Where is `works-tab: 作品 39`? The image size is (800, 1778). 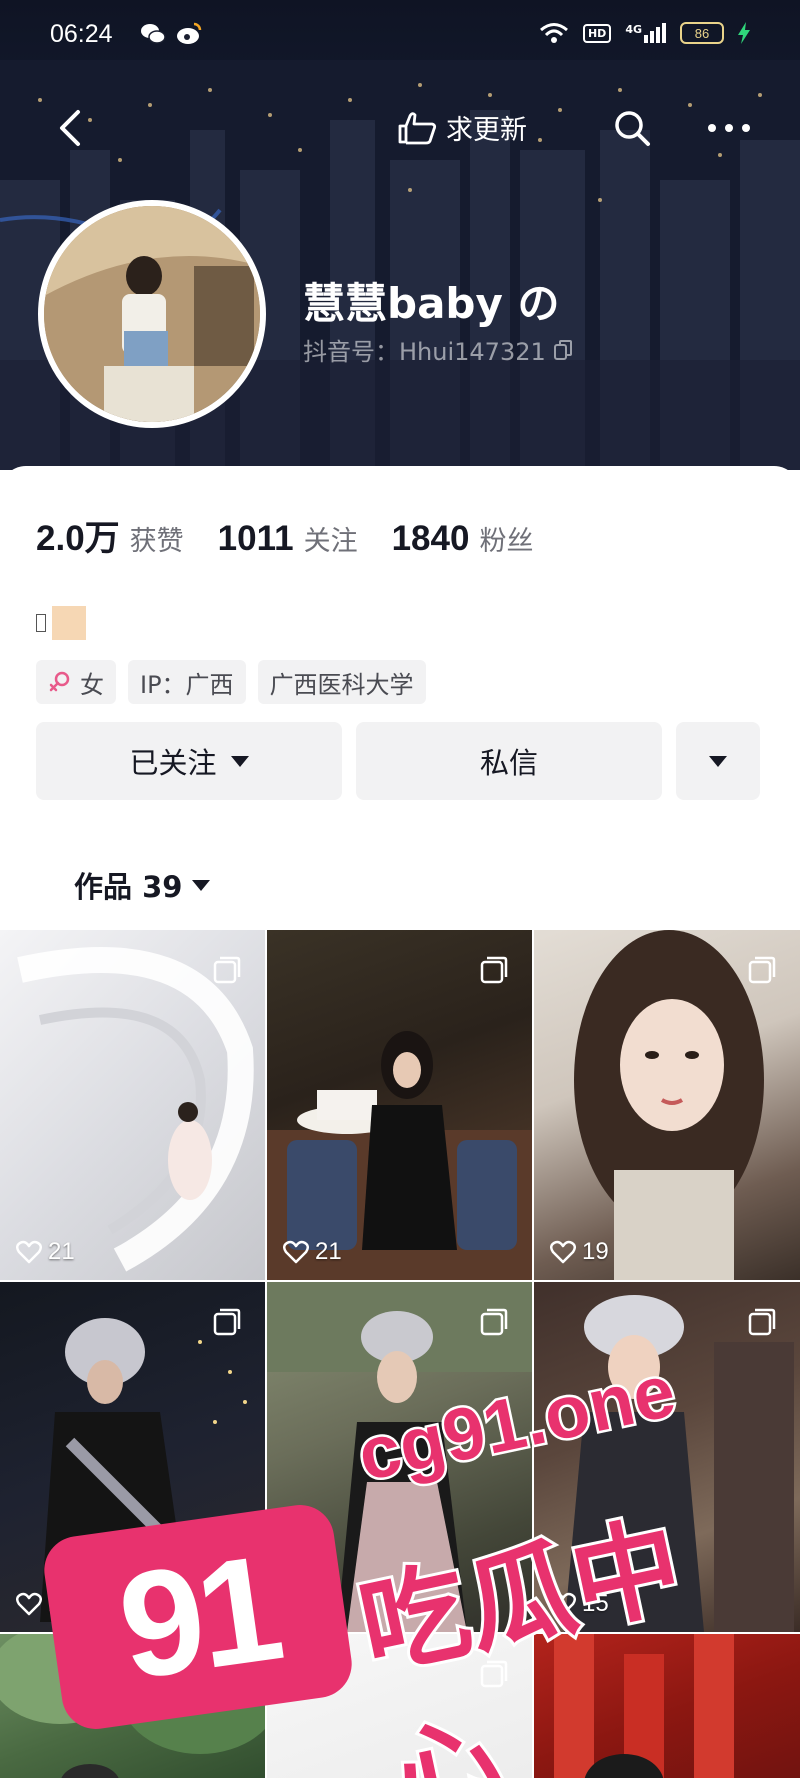
works-tab: 作品 39 is located at coordinates (142, 885).